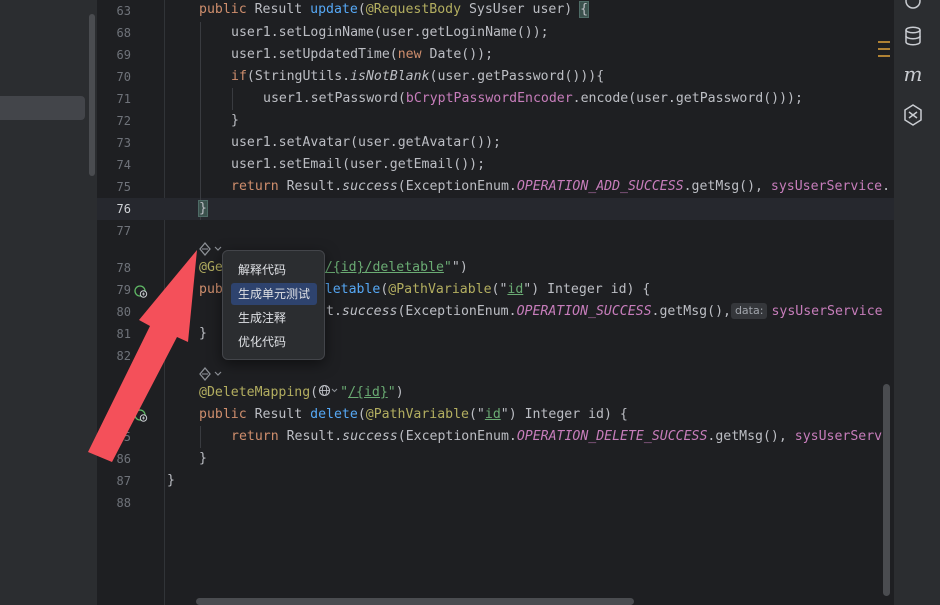 The image size is (940, 605). What do you see at coordinates (917, 302) in the screenshot?
I see `right-tool-window-bar` at bounding box center [917, 302].